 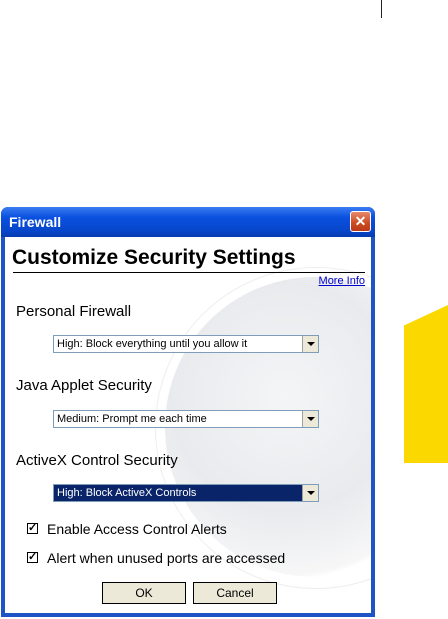 What do you see at coordinates (97, 460) in the screenshot?
I see `activex-control-security-label: ActiveX Control Security` at bounding box center [97, 460].